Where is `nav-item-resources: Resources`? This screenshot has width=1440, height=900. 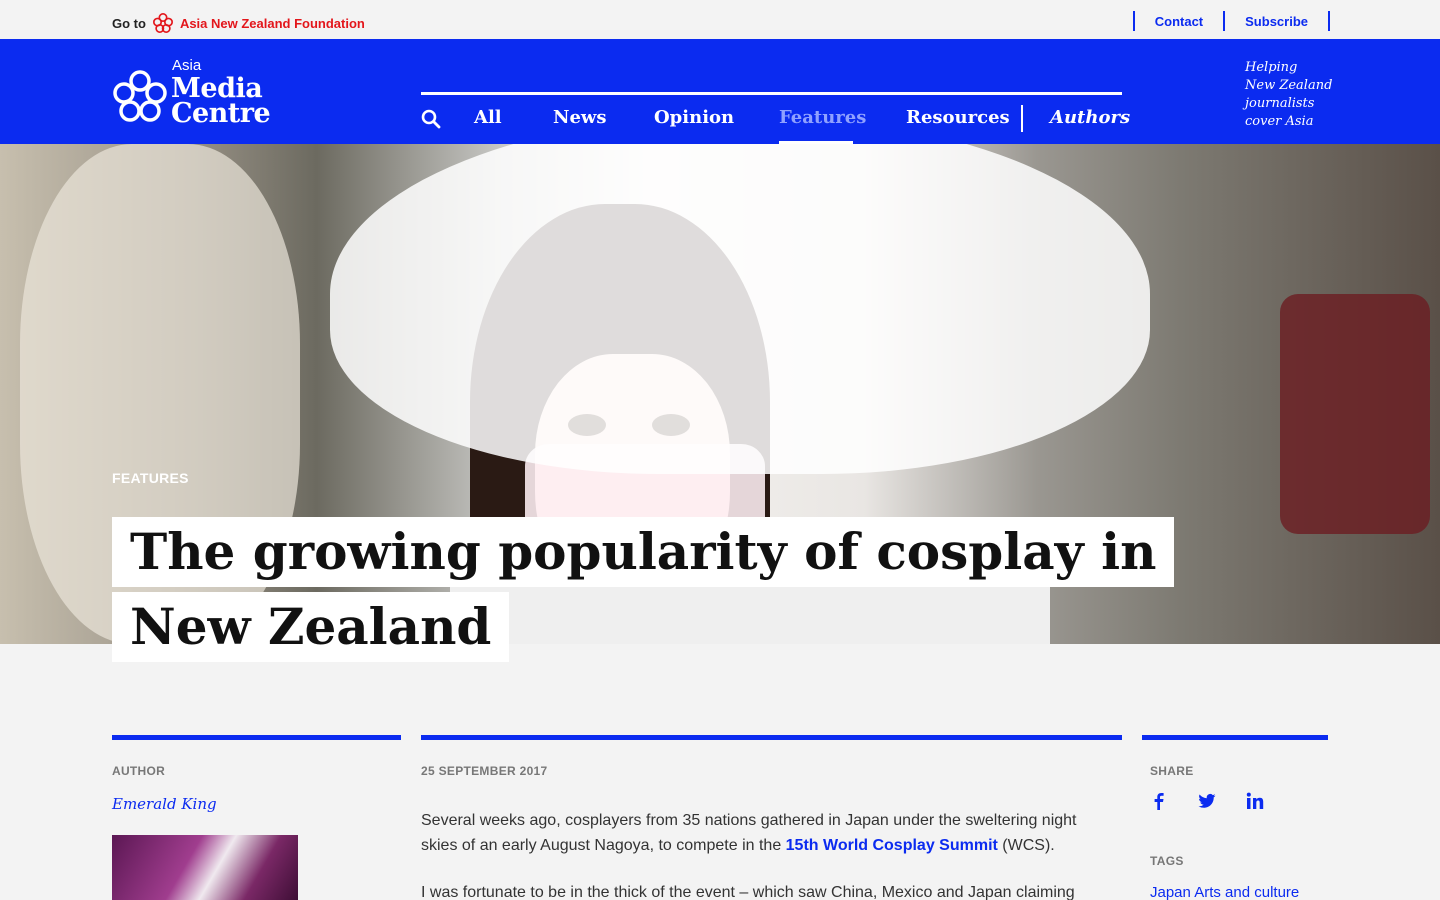
nav-item-resources: Resources is located at coordinates (958, 117).